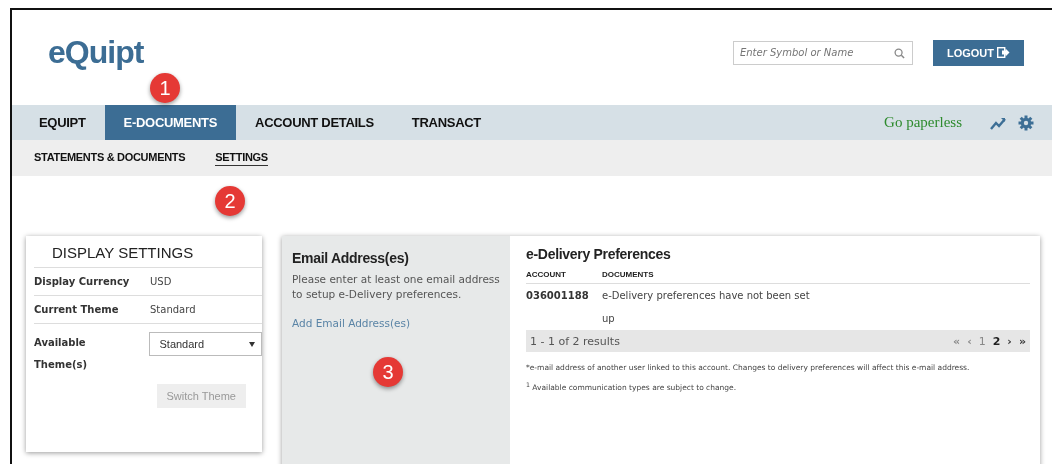  Describe the element at coordinates (575, 341) in the screenshot. I see `results-count: 1 - 1 of 2 results` at that location.